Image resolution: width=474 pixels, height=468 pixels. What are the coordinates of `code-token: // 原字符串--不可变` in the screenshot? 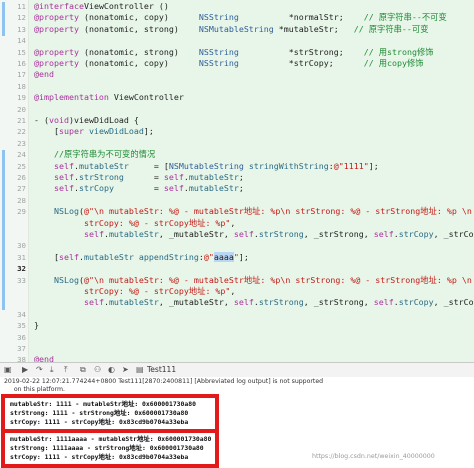 It's located at (405, 17).